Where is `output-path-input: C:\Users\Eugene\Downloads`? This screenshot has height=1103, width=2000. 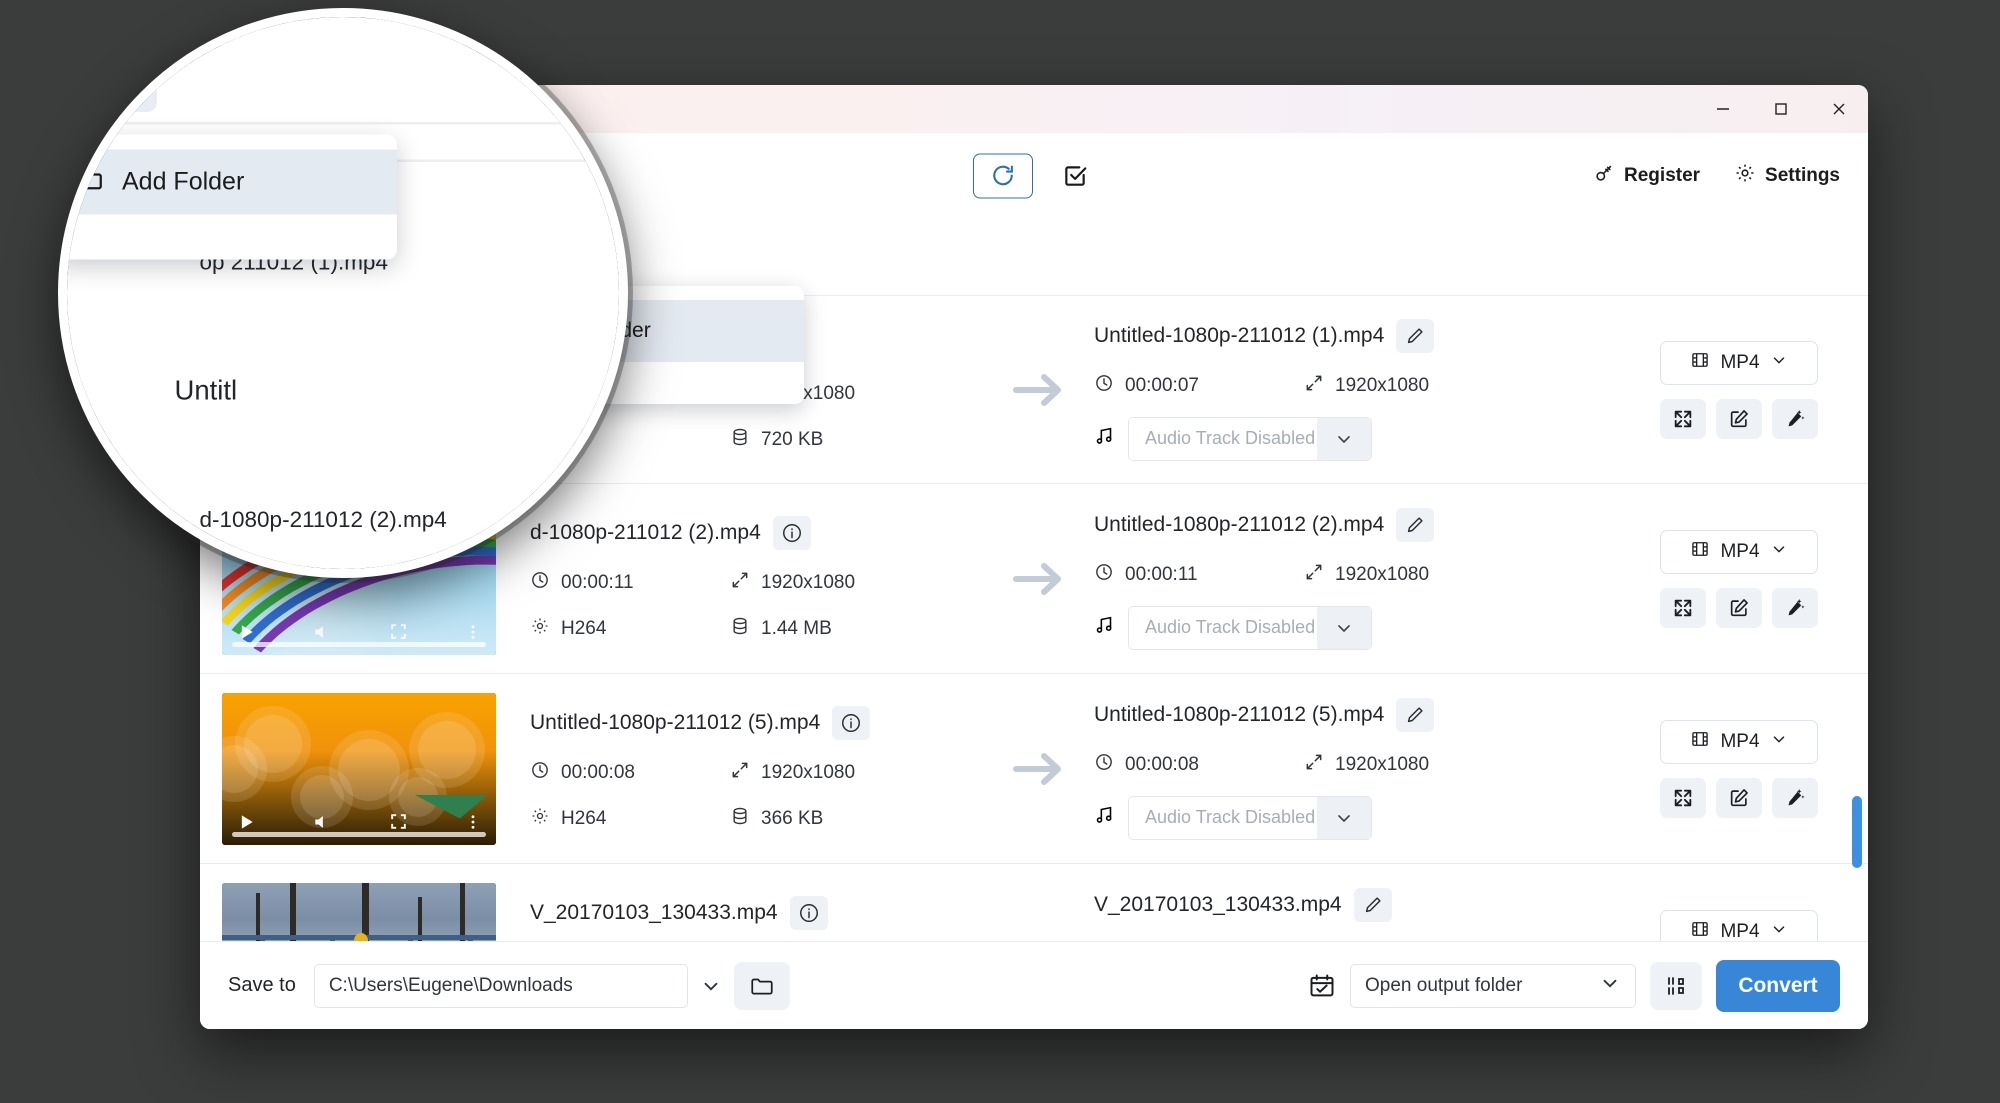
output-path-input: C:\Users\Eugene\Downloads is located at coordinates (500, 985).